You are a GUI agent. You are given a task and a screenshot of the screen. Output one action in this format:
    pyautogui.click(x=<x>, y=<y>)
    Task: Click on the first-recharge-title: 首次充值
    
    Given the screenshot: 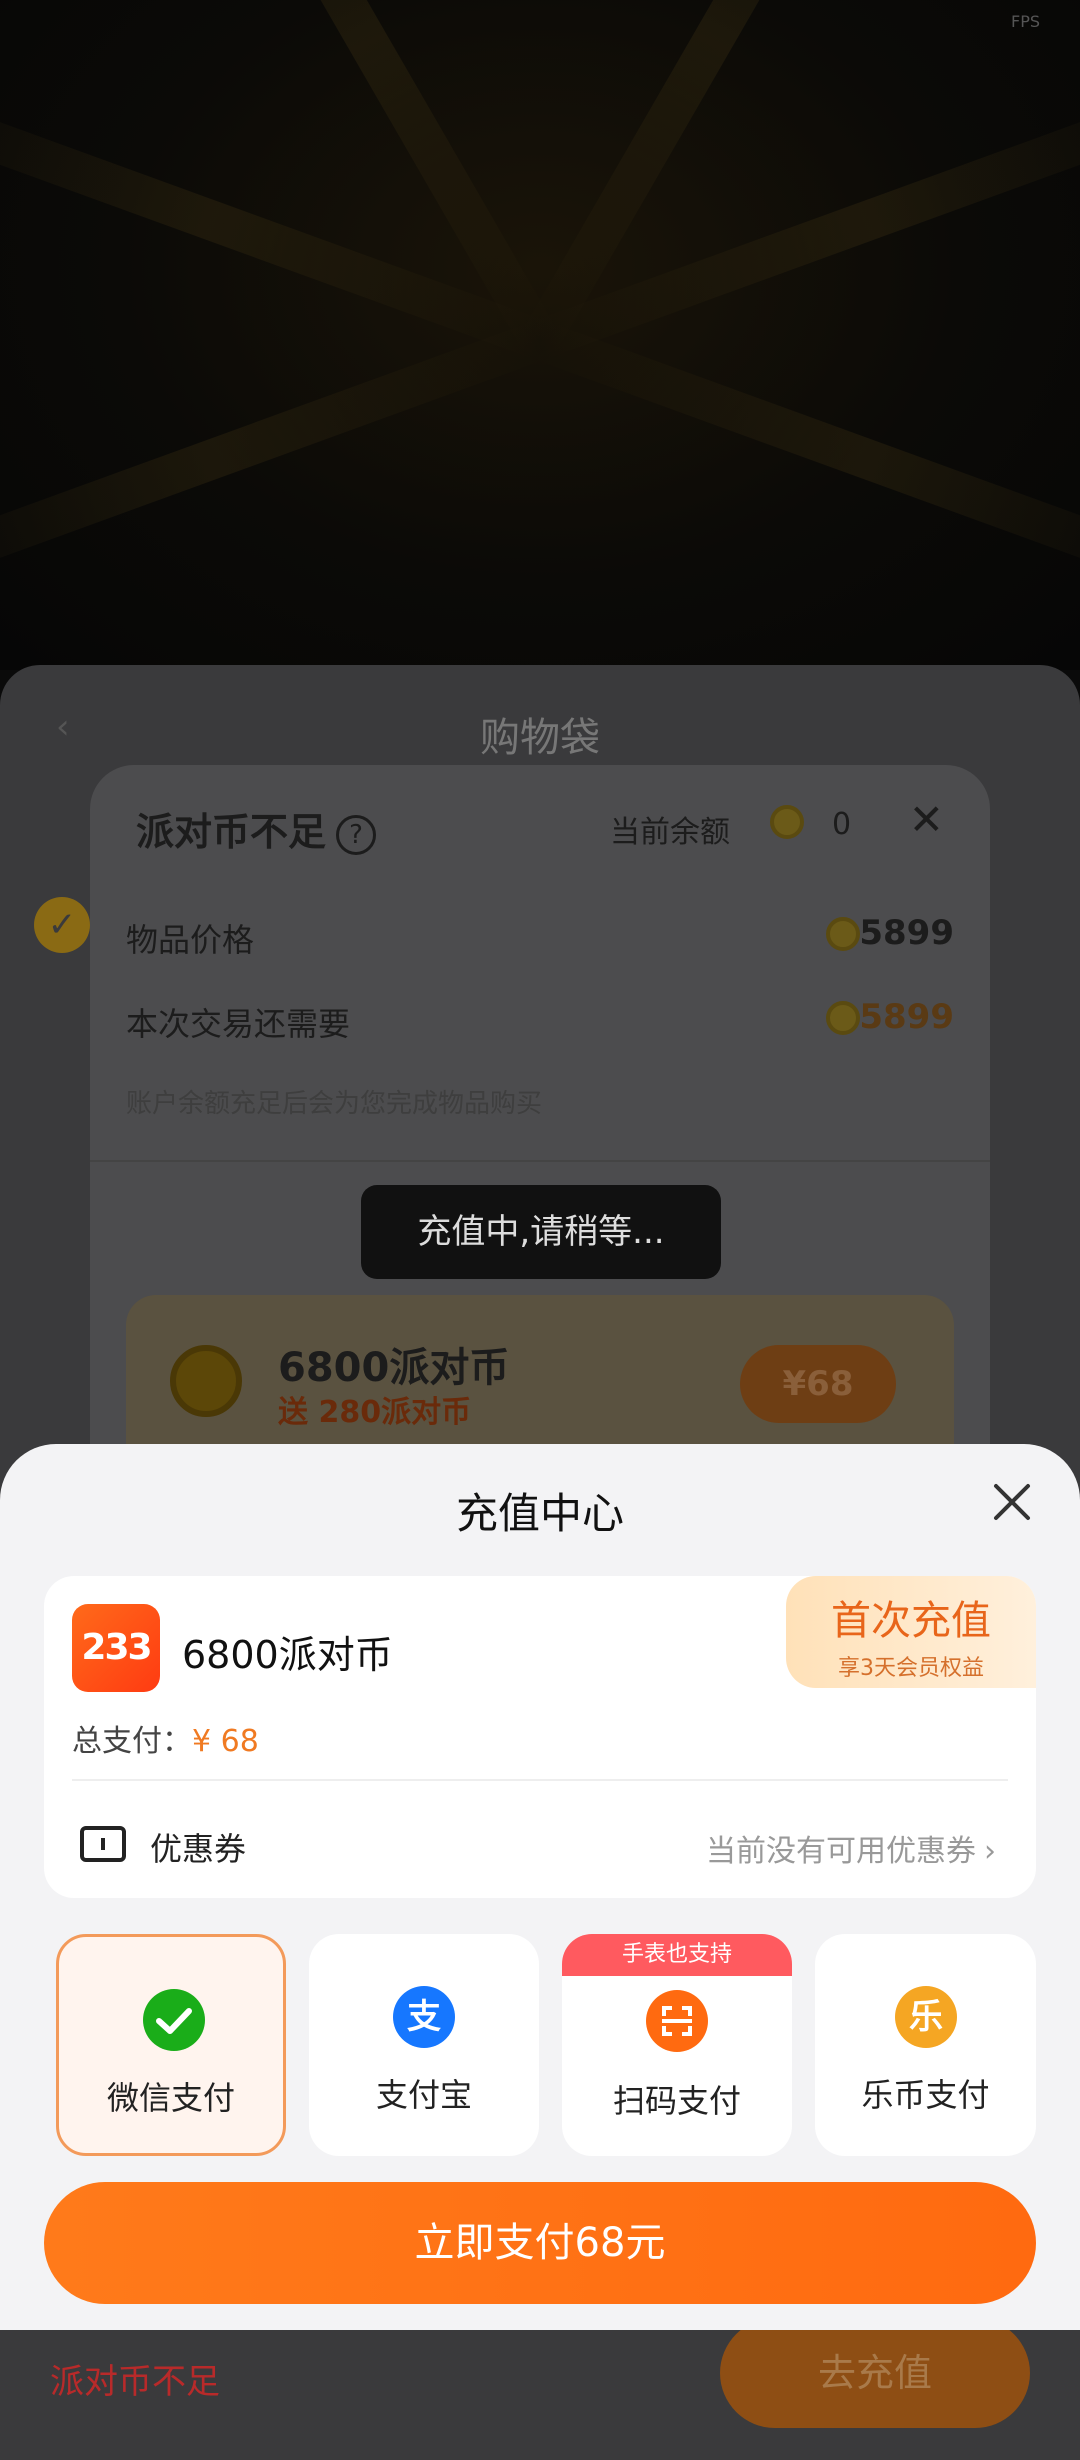 What is the action you would take?
    pyautogui.click(x=911, y=1621)
    